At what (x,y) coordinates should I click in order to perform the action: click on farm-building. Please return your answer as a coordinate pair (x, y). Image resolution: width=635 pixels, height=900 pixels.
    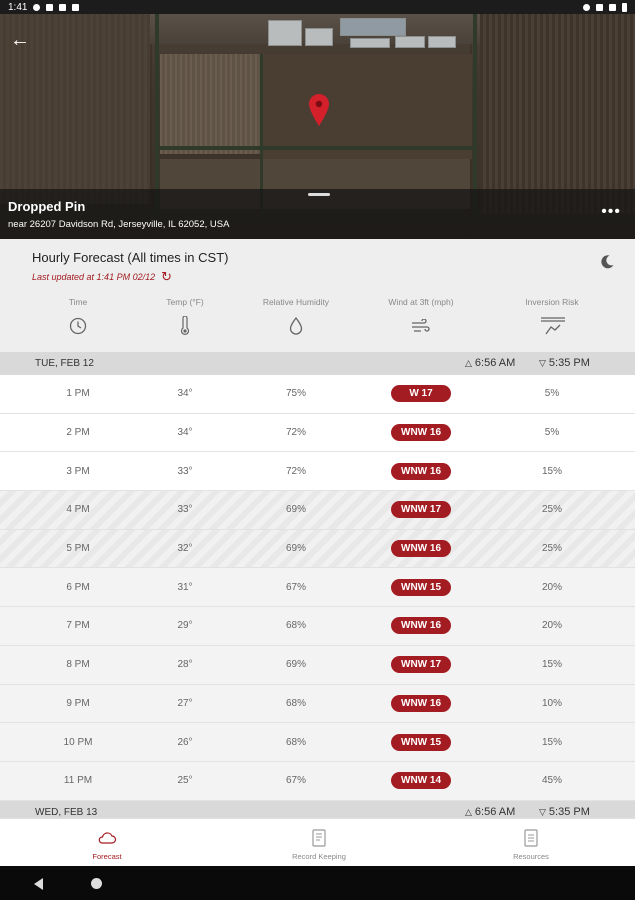
    Looking at the image, I should click on (285, 33).